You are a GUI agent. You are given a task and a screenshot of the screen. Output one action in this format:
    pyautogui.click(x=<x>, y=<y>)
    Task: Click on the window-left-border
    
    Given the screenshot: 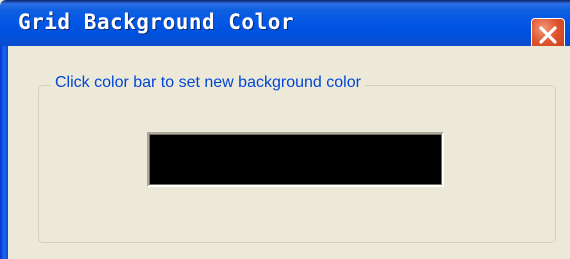 What is the action you would take?
    pyautogui.click(x=4, y=152)
    